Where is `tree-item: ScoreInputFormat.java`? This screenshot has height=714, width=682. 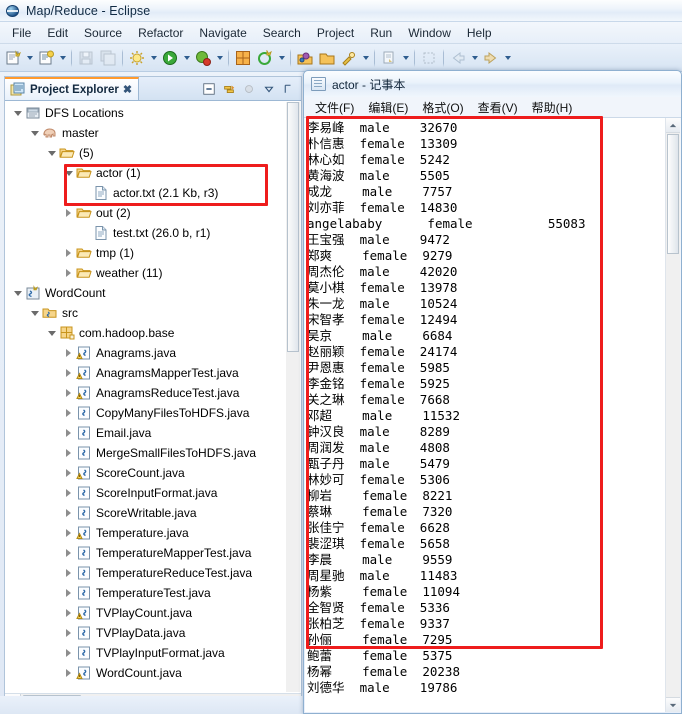 tree-item: ScoreInputFormat.java is located at coordinates (153, 493).